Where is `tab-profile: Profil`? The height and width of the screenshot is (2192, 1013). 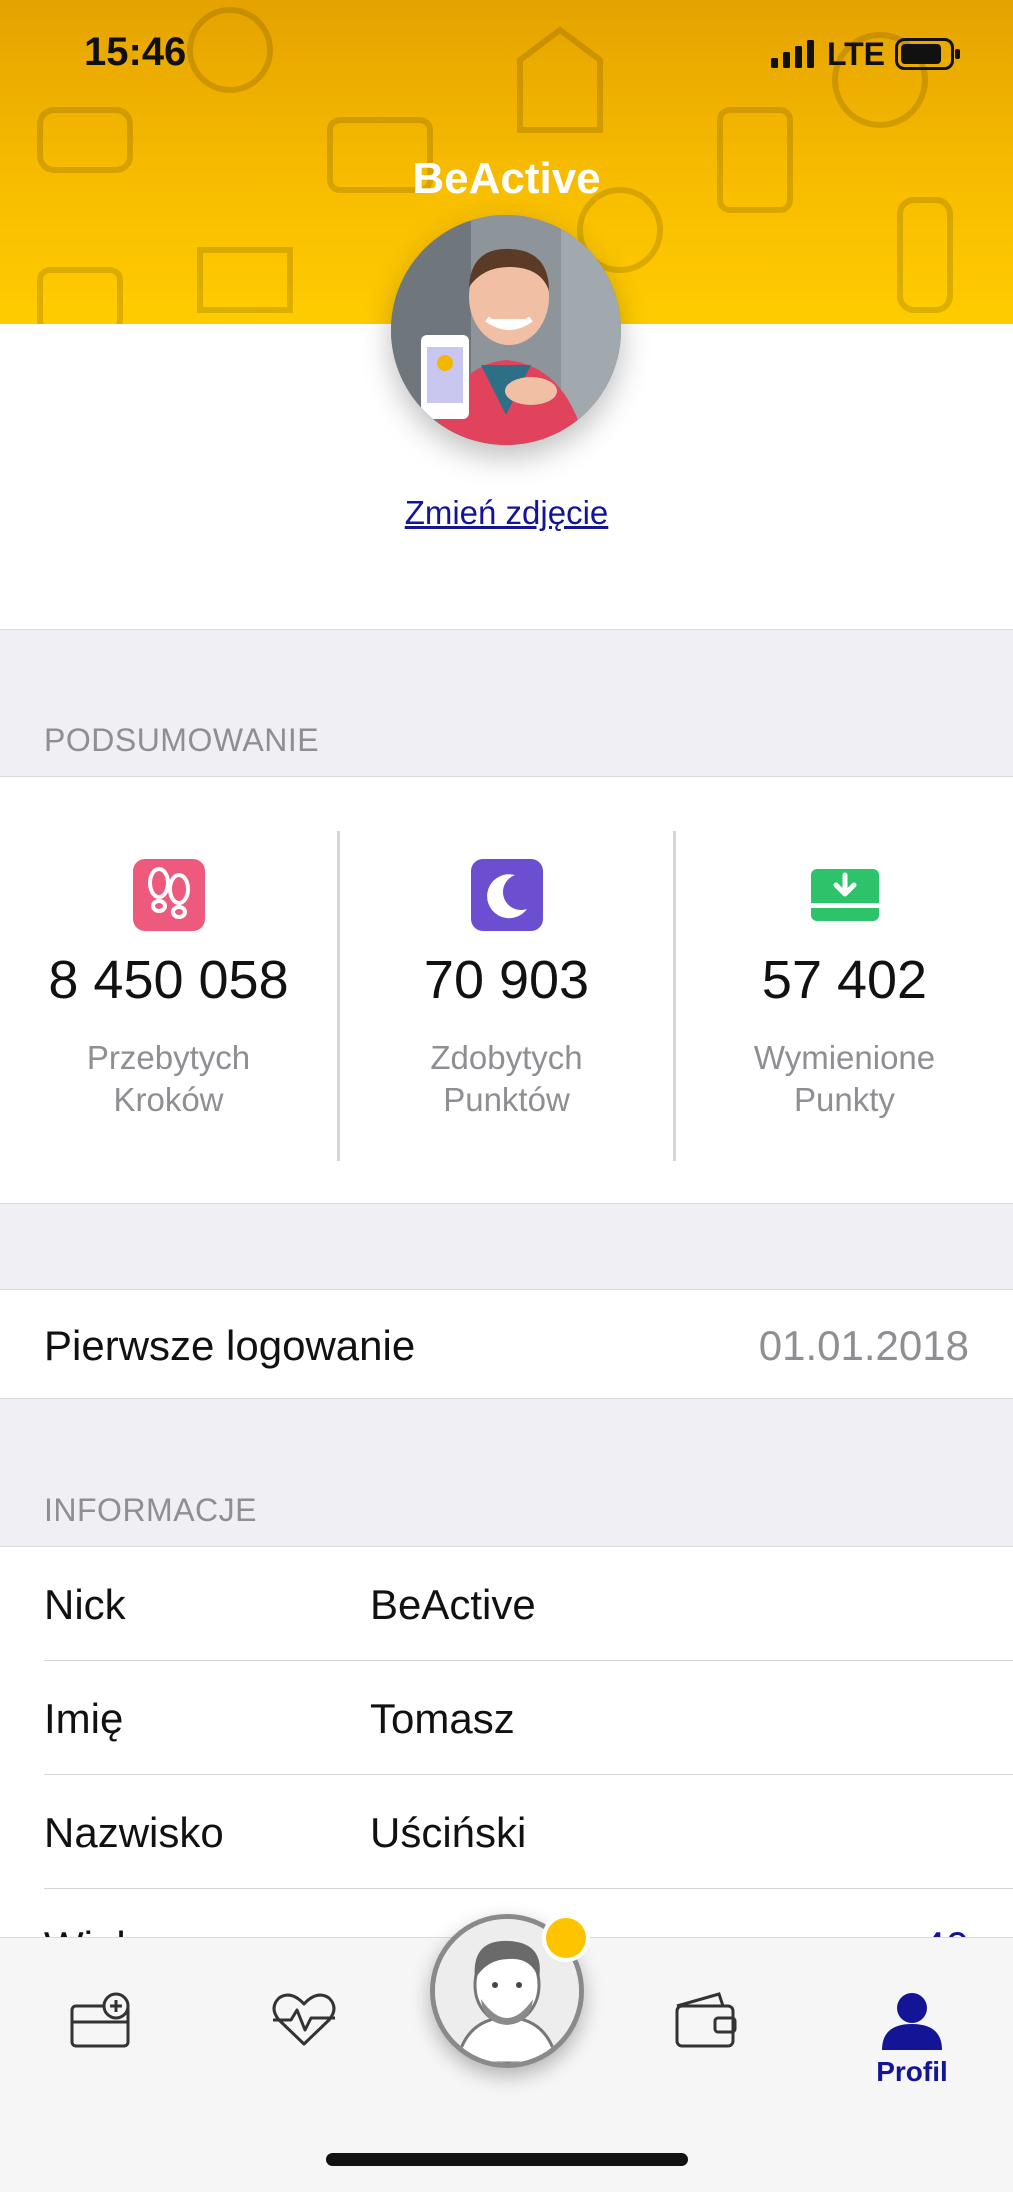 tab-profile: Profil is located at coordinates (912, 2013).